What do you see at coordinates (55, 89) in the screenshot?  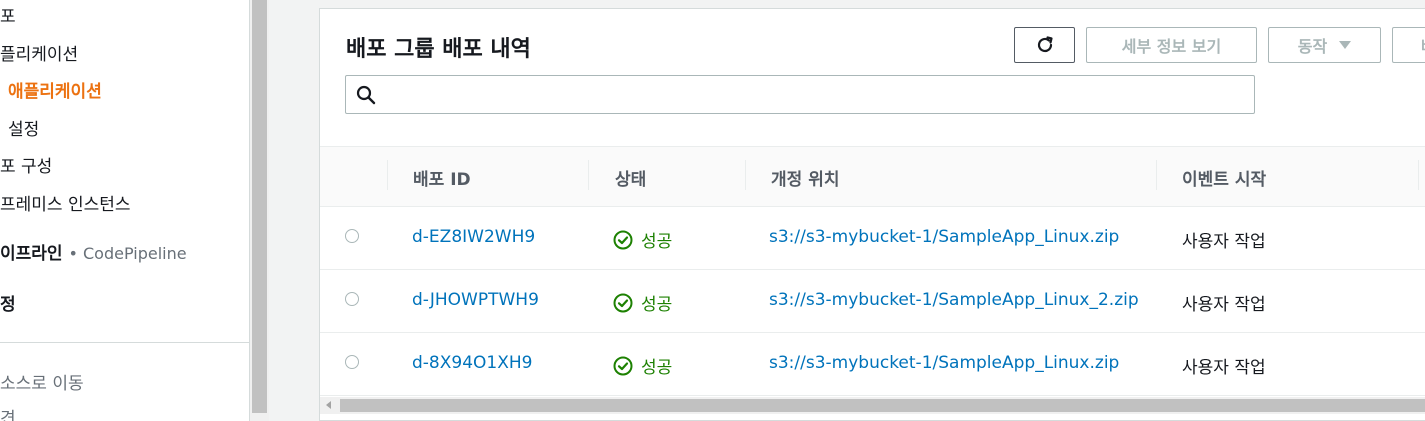 I see `sidebar-item-application-active: 애플리케이션` at bounding box center [55, 89].